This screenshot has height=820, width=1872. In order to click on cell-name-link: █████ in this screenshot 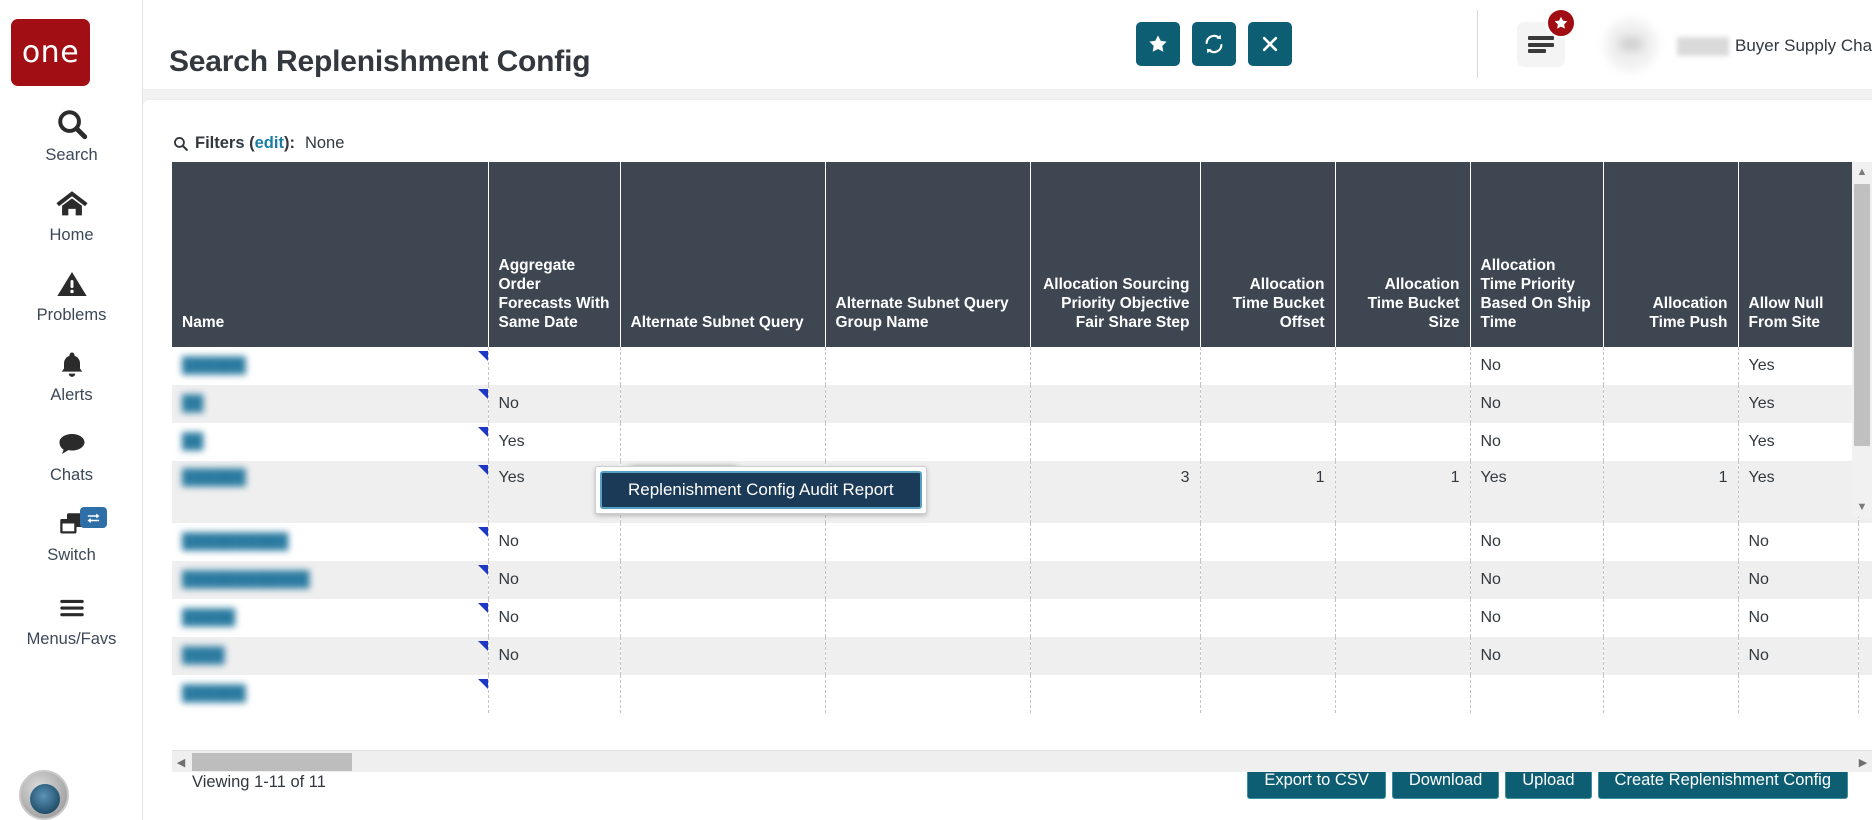, I will do `click(330, 618)`.